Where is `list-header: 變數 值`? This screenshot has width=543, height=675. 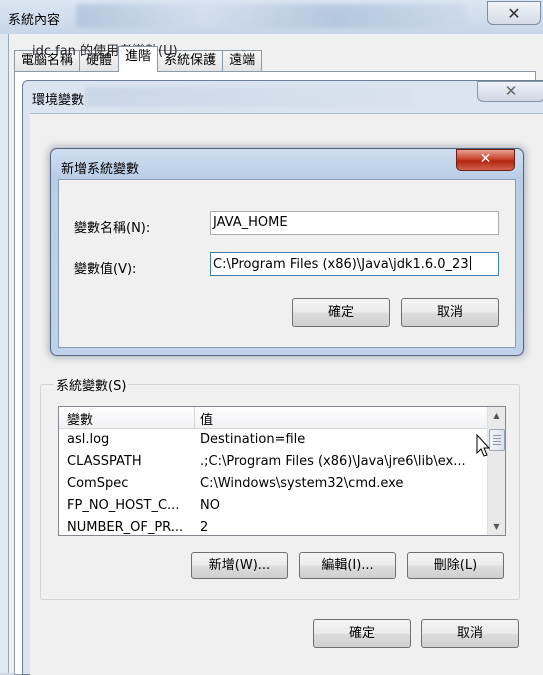
list-header: 變數 值 is located at coordinates (273, 418).